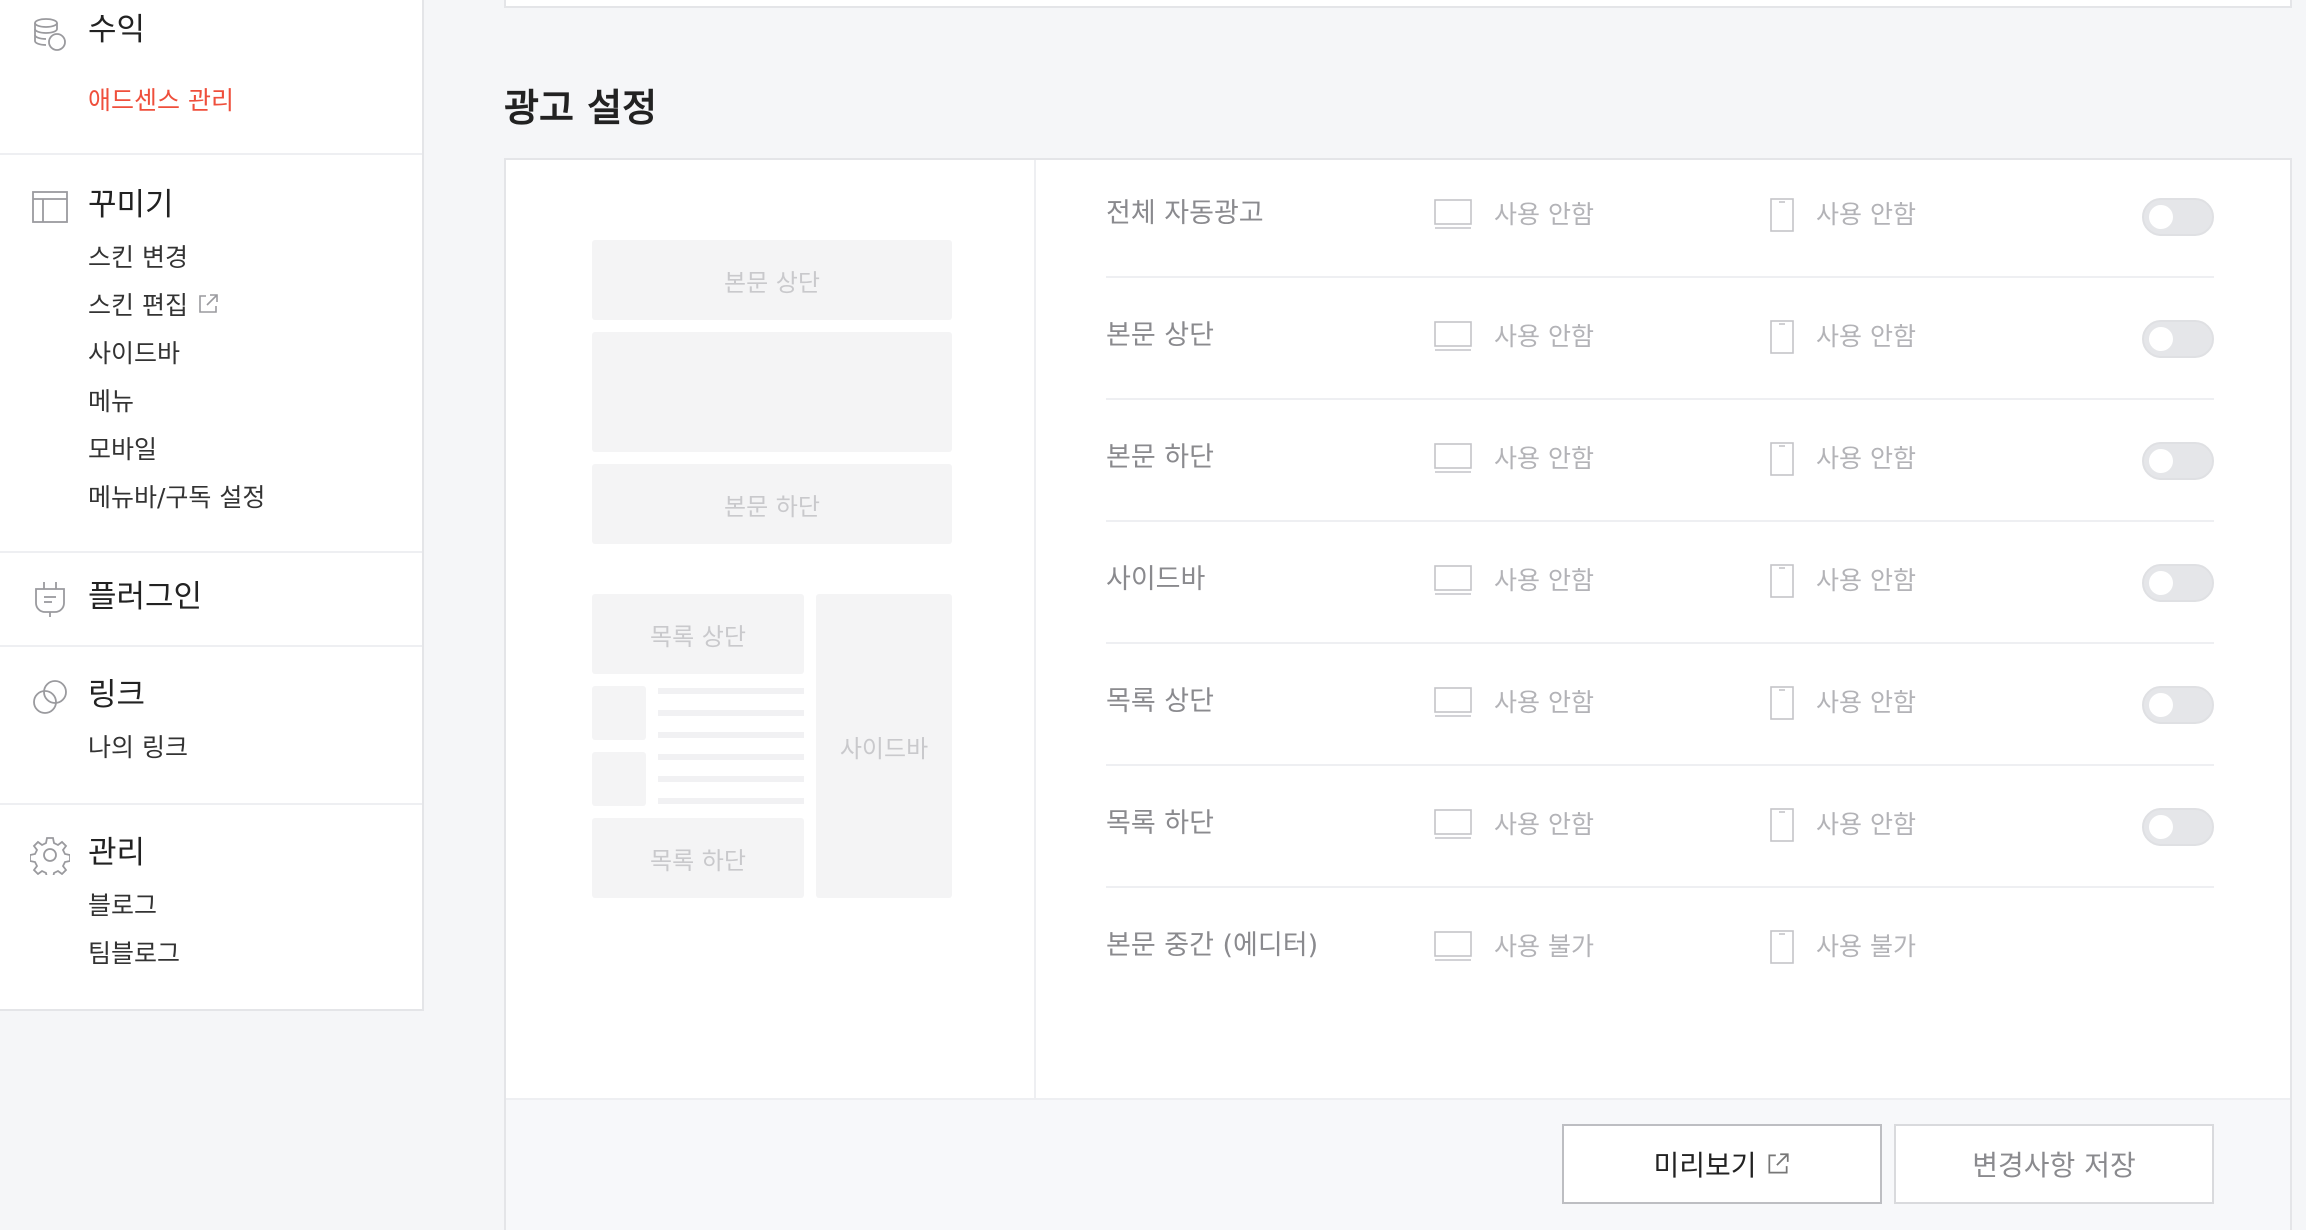 Image resolution: width=2306 pixels, height=1230 pixels. What do you see at coordinates (131, 205) in the screenshot?
I see `sidebar-title-design: 꾸미기` at bounding box center [131, 205].